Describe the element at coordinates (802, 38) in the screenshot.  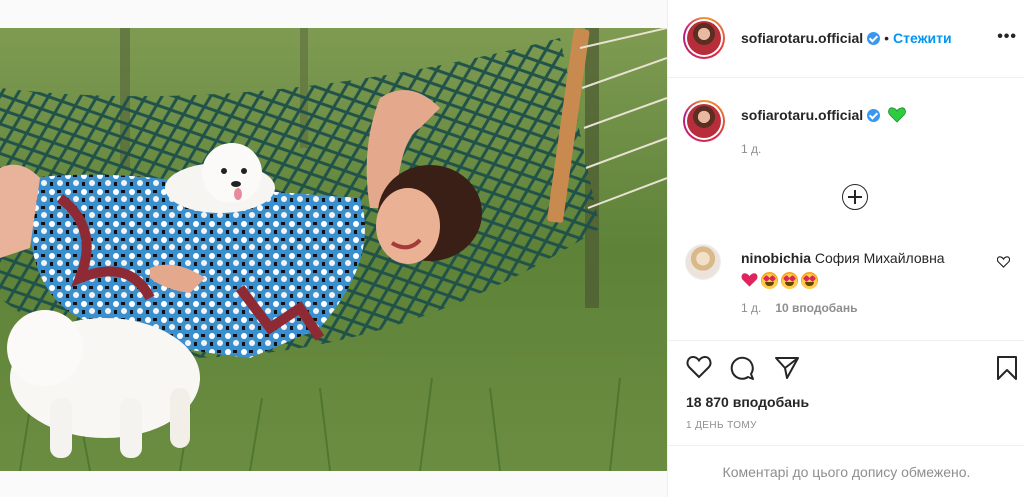
I see `author-username: sofiarotaru.official` at that location.